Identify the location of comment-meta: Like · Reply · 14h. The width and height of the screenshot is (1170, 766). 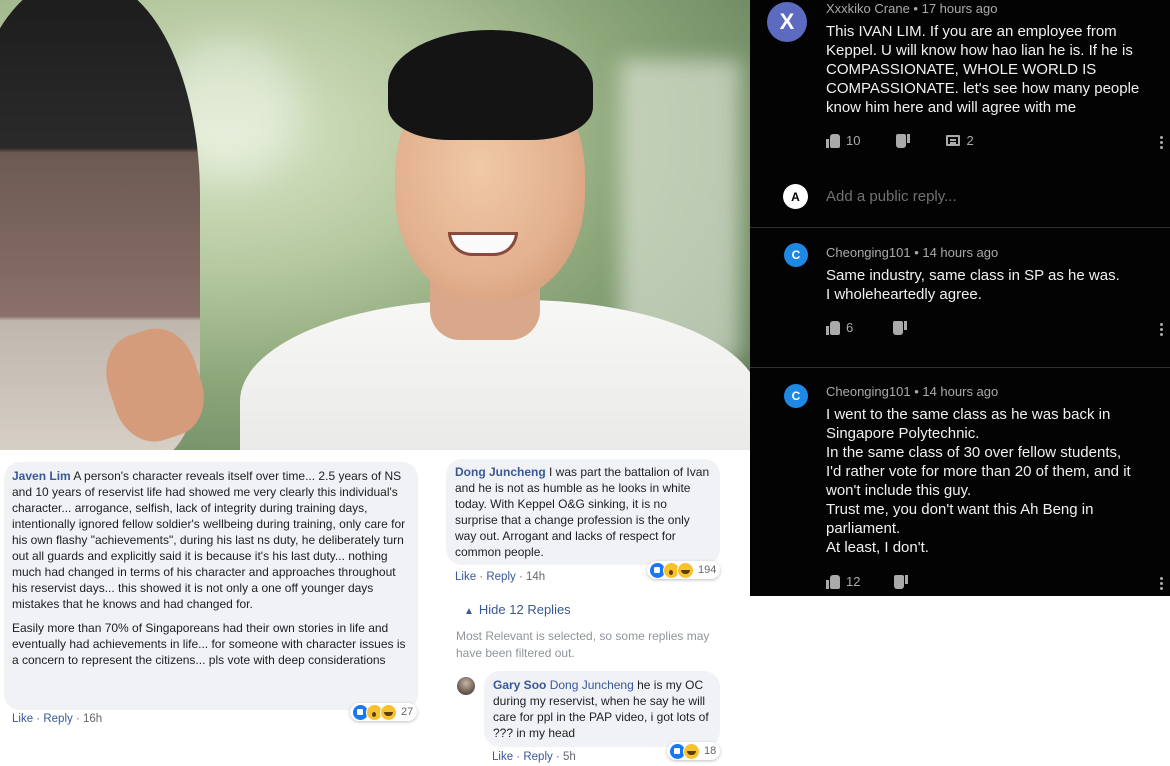
(500, 577).